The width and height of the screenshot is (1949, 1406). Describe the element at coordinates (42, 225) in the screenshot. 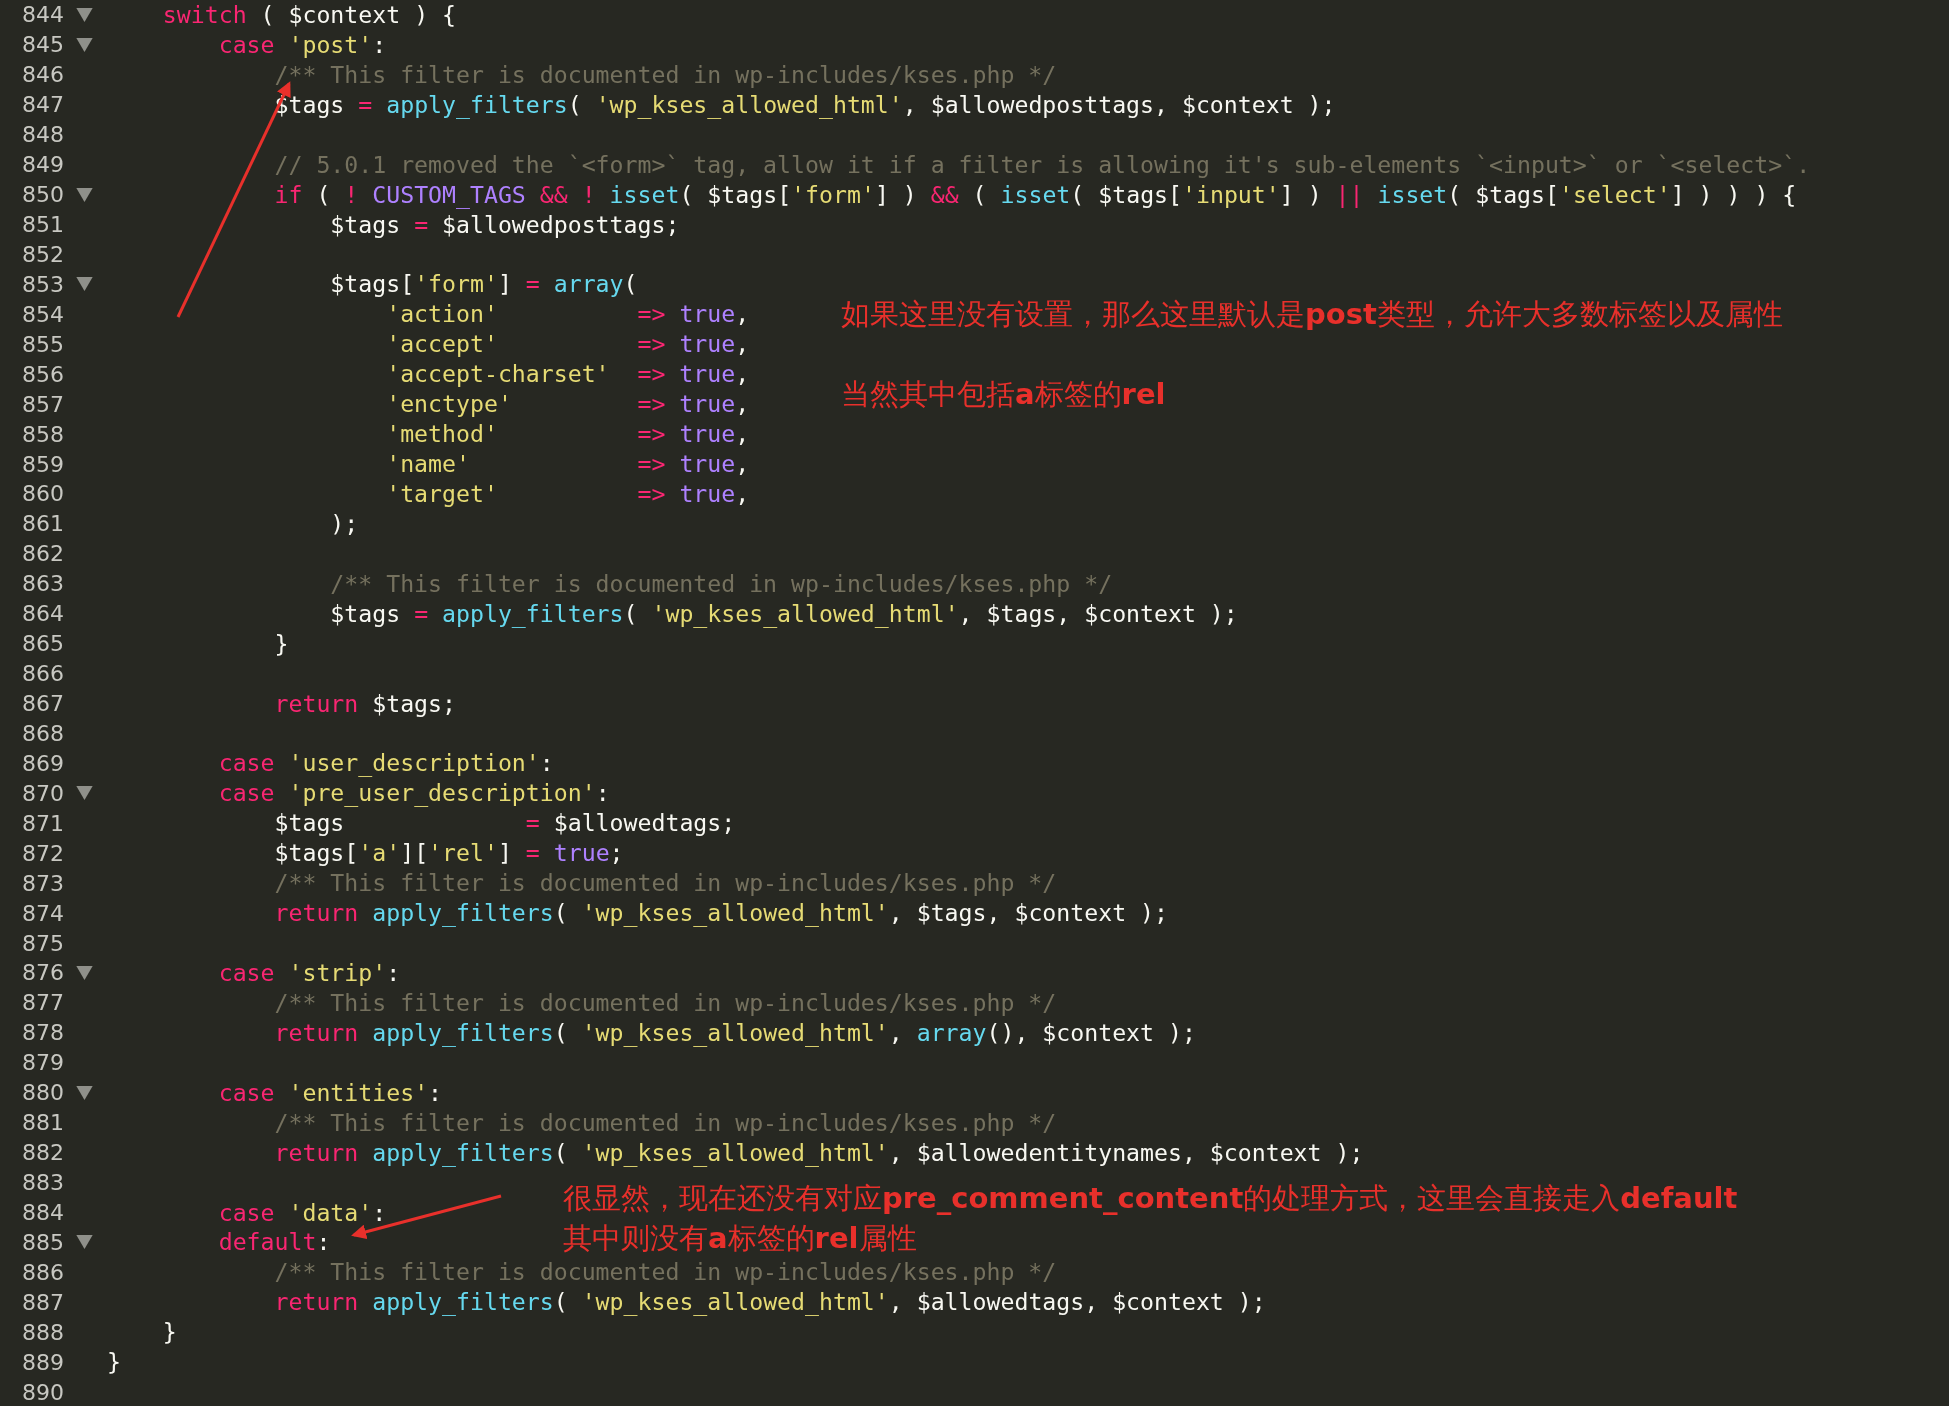

I see `line-number: 851` at that location.